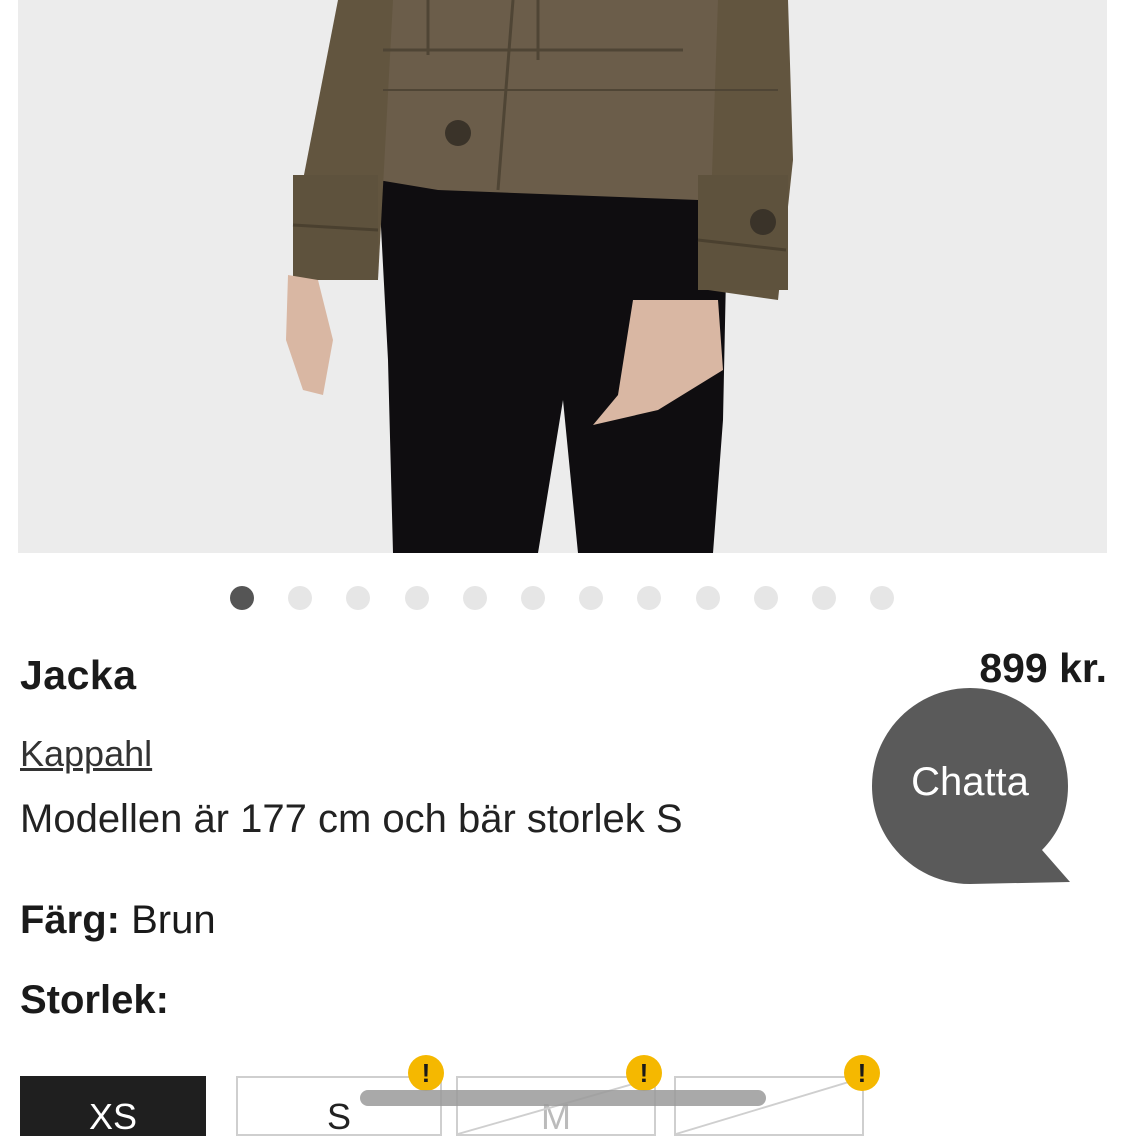 Image resolution: width=1125 pixels, height=1136 pixels. I want to click on color-label: Färg:, so click(70, 920).